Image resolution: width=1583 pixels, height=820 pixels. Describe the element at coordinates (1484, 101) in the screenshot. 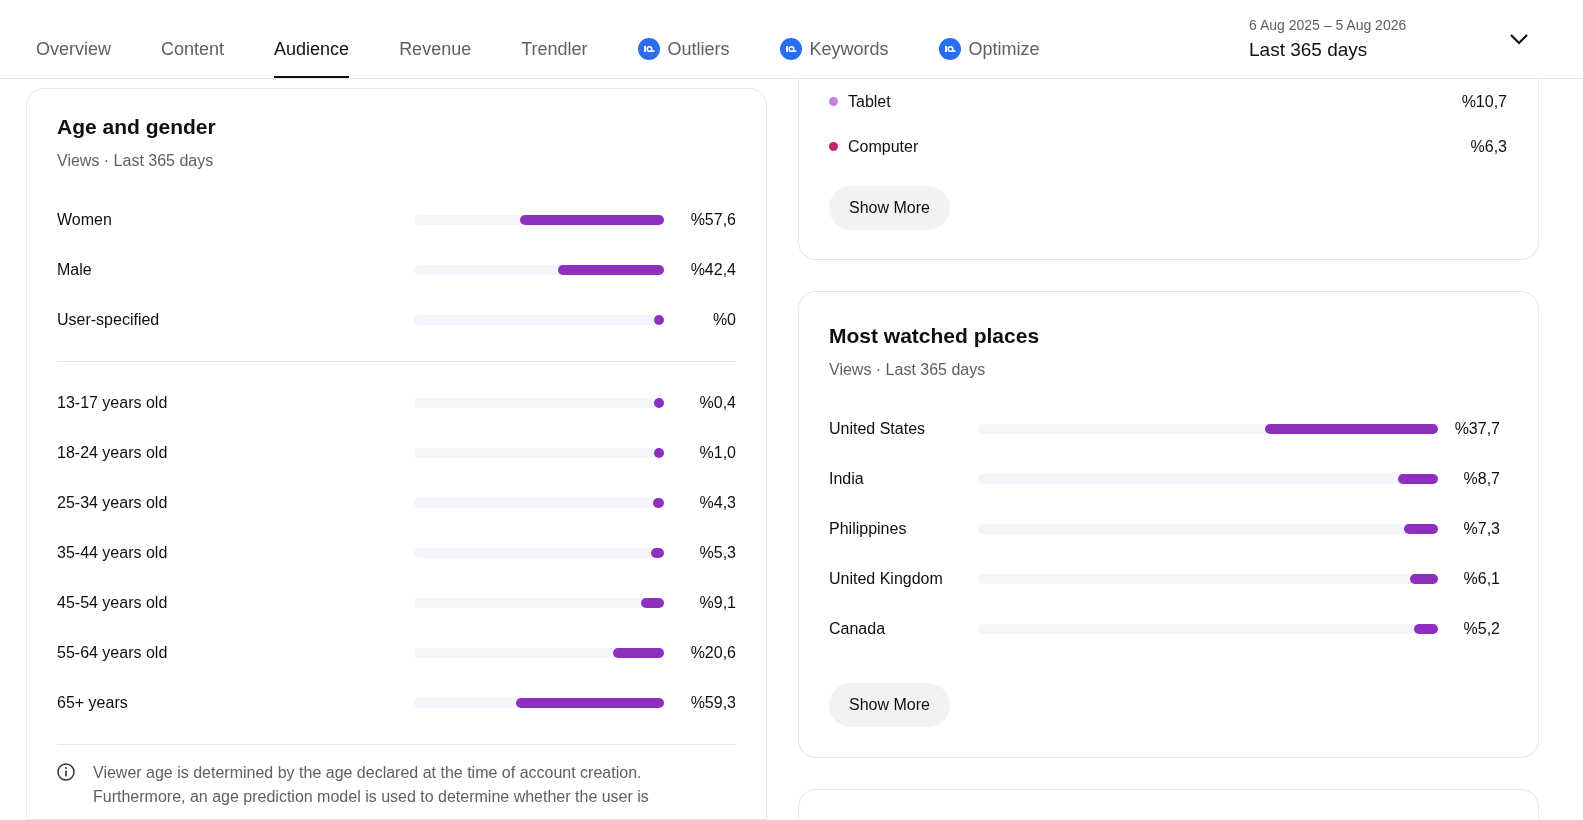

I see `row-value: %10,7` at that location.